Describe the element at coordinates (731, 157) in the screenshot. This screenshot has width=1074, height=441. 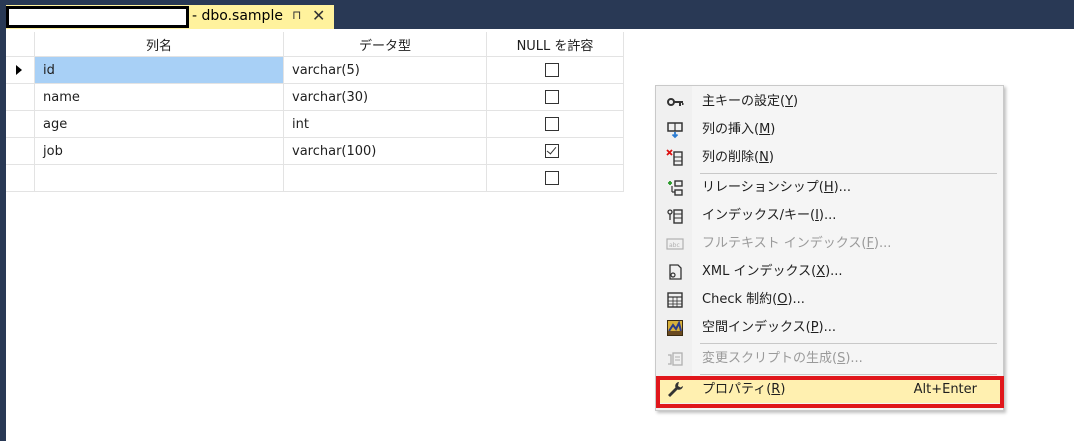
I see `menu-item-label: 列の削除(` at that location.